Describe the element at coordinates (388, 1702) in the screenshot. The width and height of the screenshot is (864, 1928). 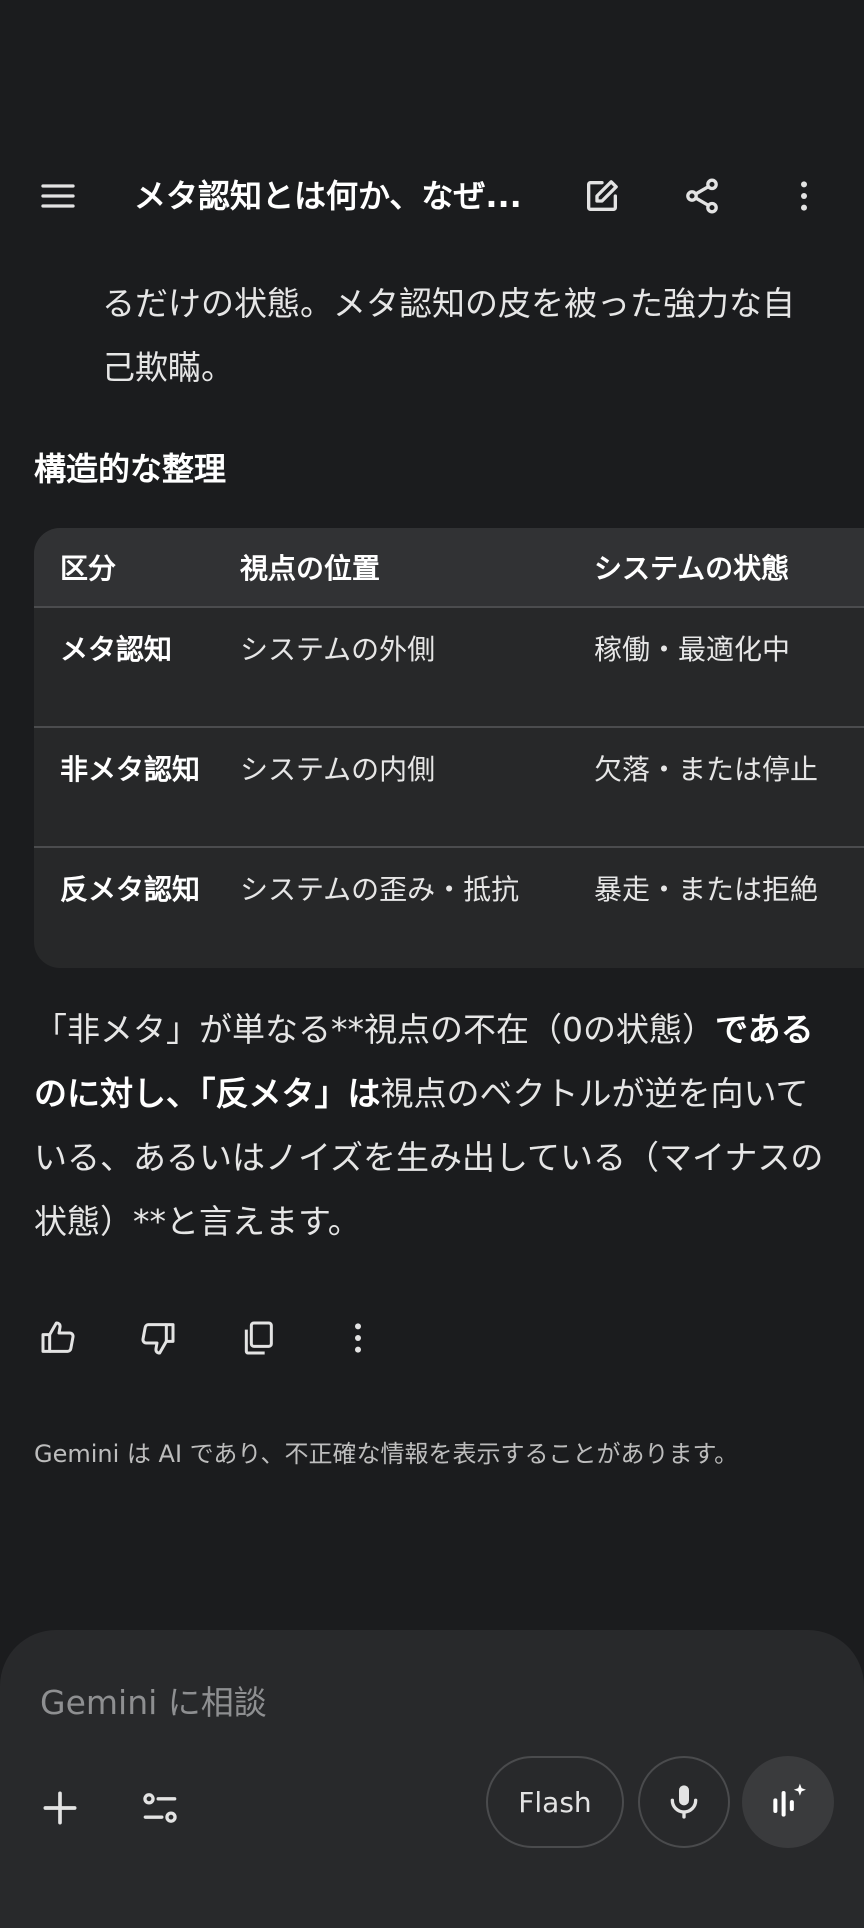
I see `prompt-input` at that location.